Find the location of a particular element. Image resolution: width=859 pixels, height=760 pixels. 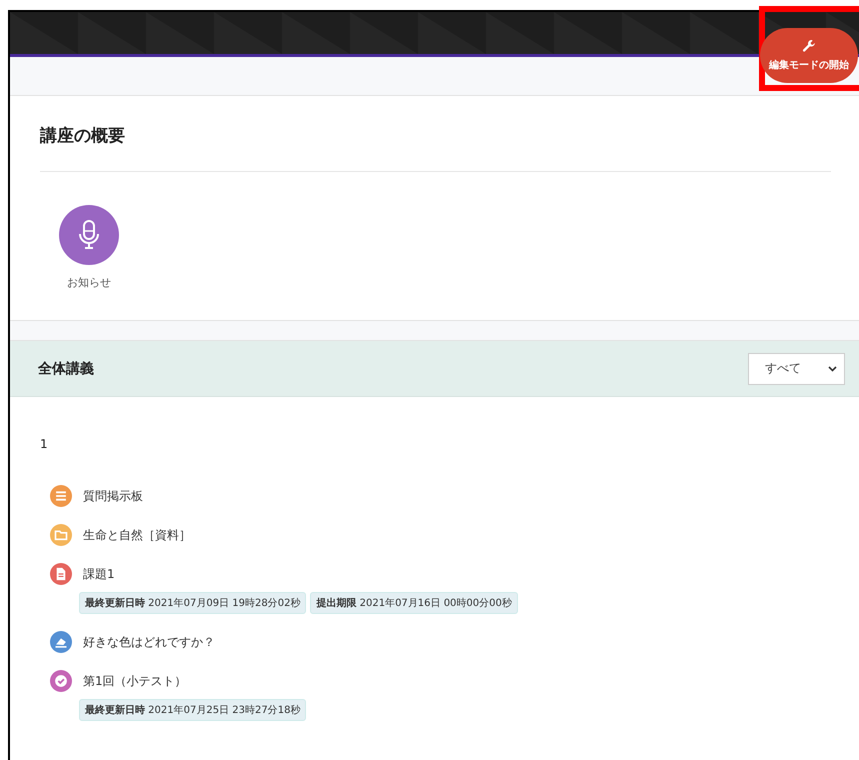

activity-link: 課題1 is located at coordinates (99, 574).